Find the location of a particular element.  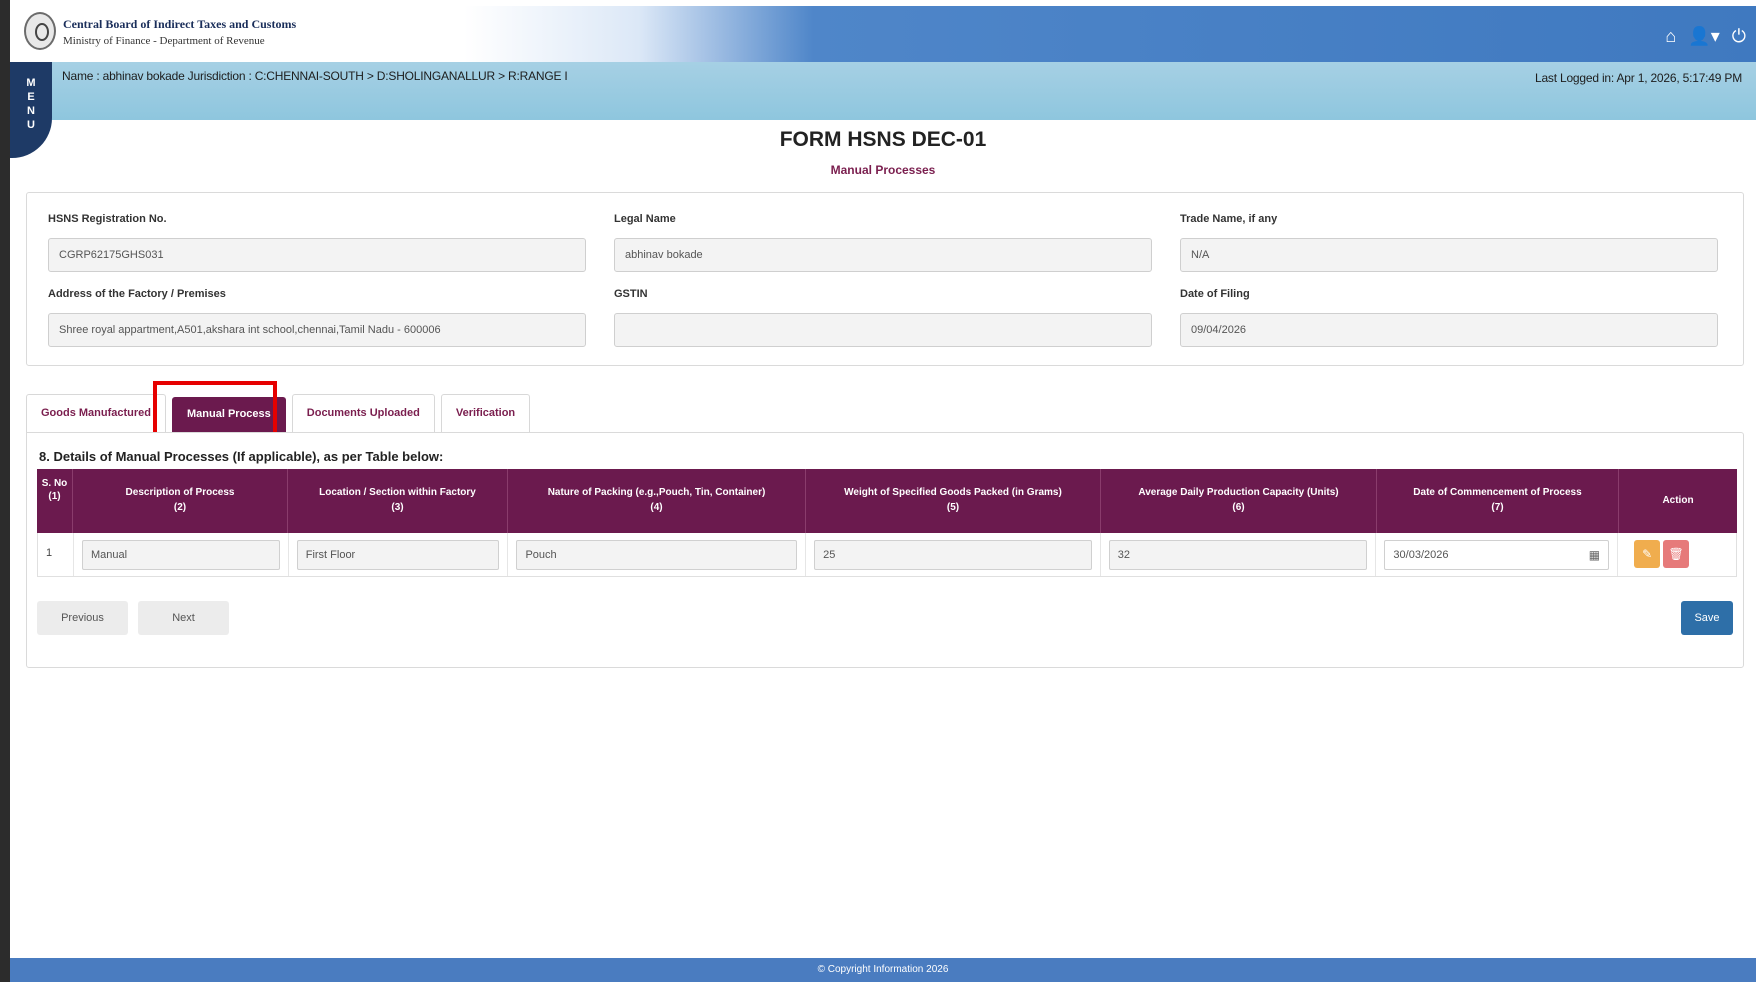

menu-label-n: N is located at coordinates (31, 111).